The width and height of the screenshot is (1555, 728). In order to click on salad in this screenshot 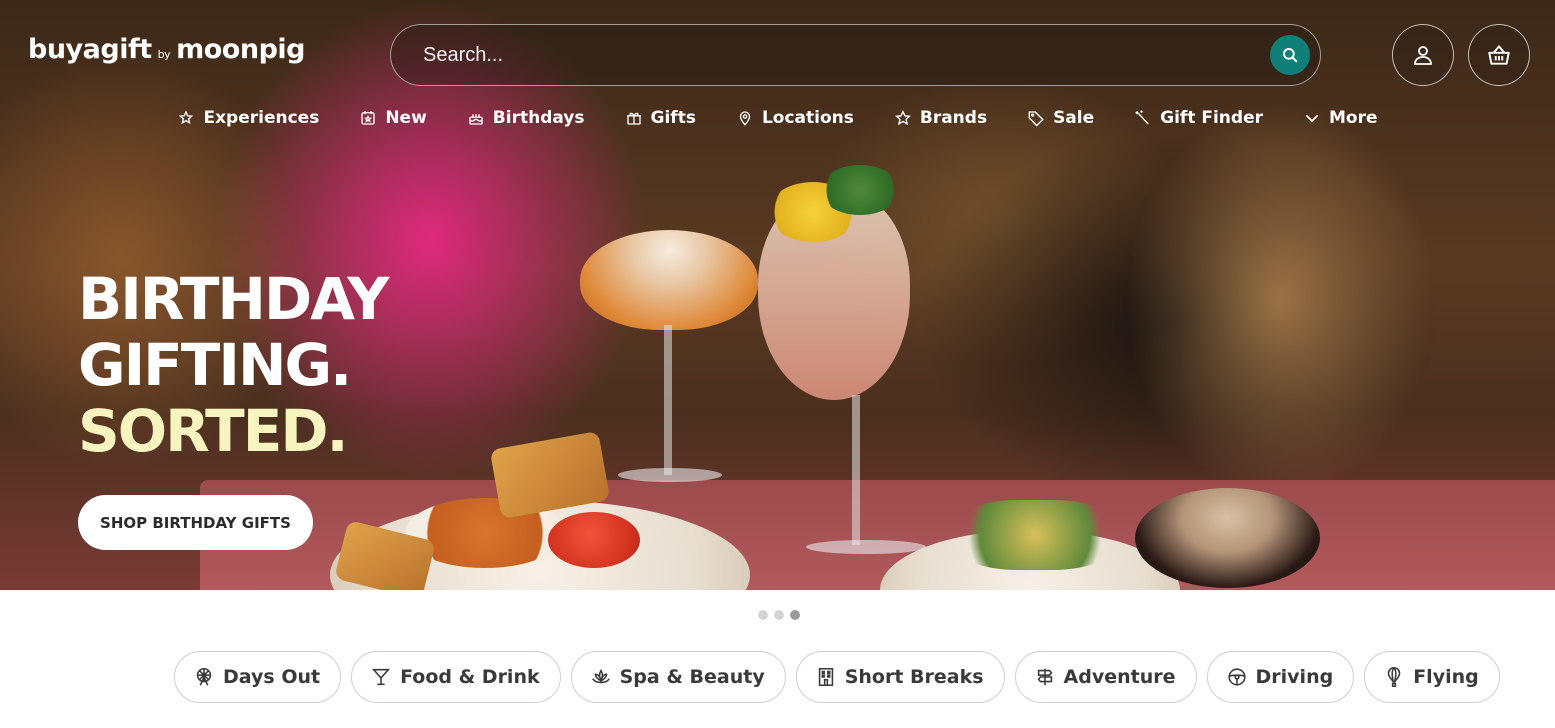, I will do `click(1035, 535)`.